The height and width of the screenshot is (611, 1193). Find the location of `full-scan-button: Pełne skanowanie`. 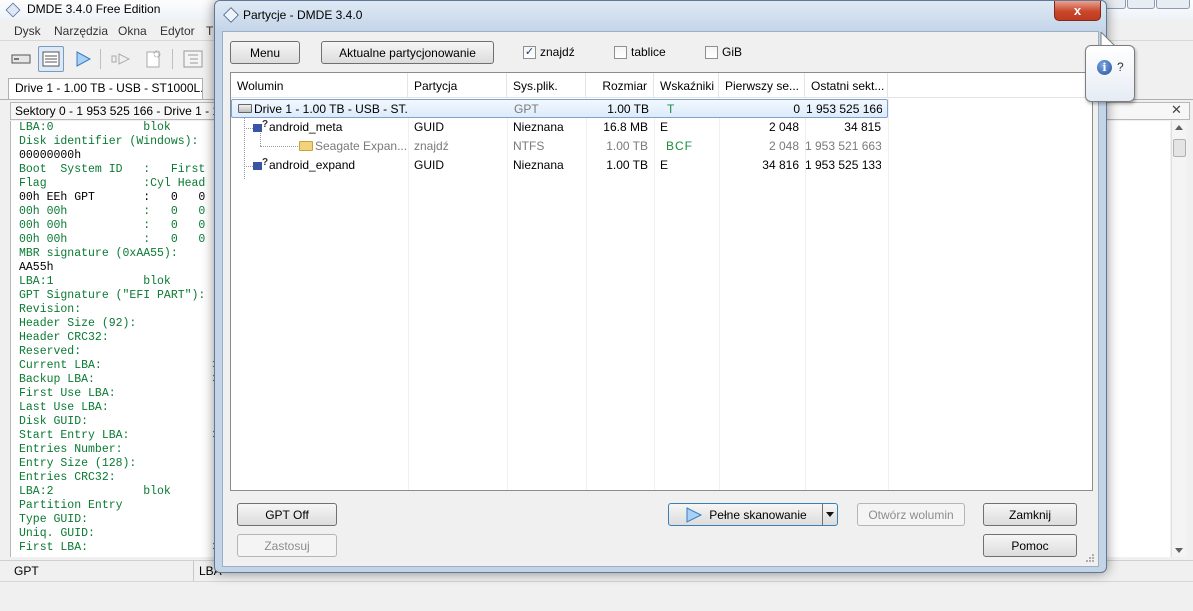

full-scan-button: Pełne skanowanie is located at coordinates (753, 514).